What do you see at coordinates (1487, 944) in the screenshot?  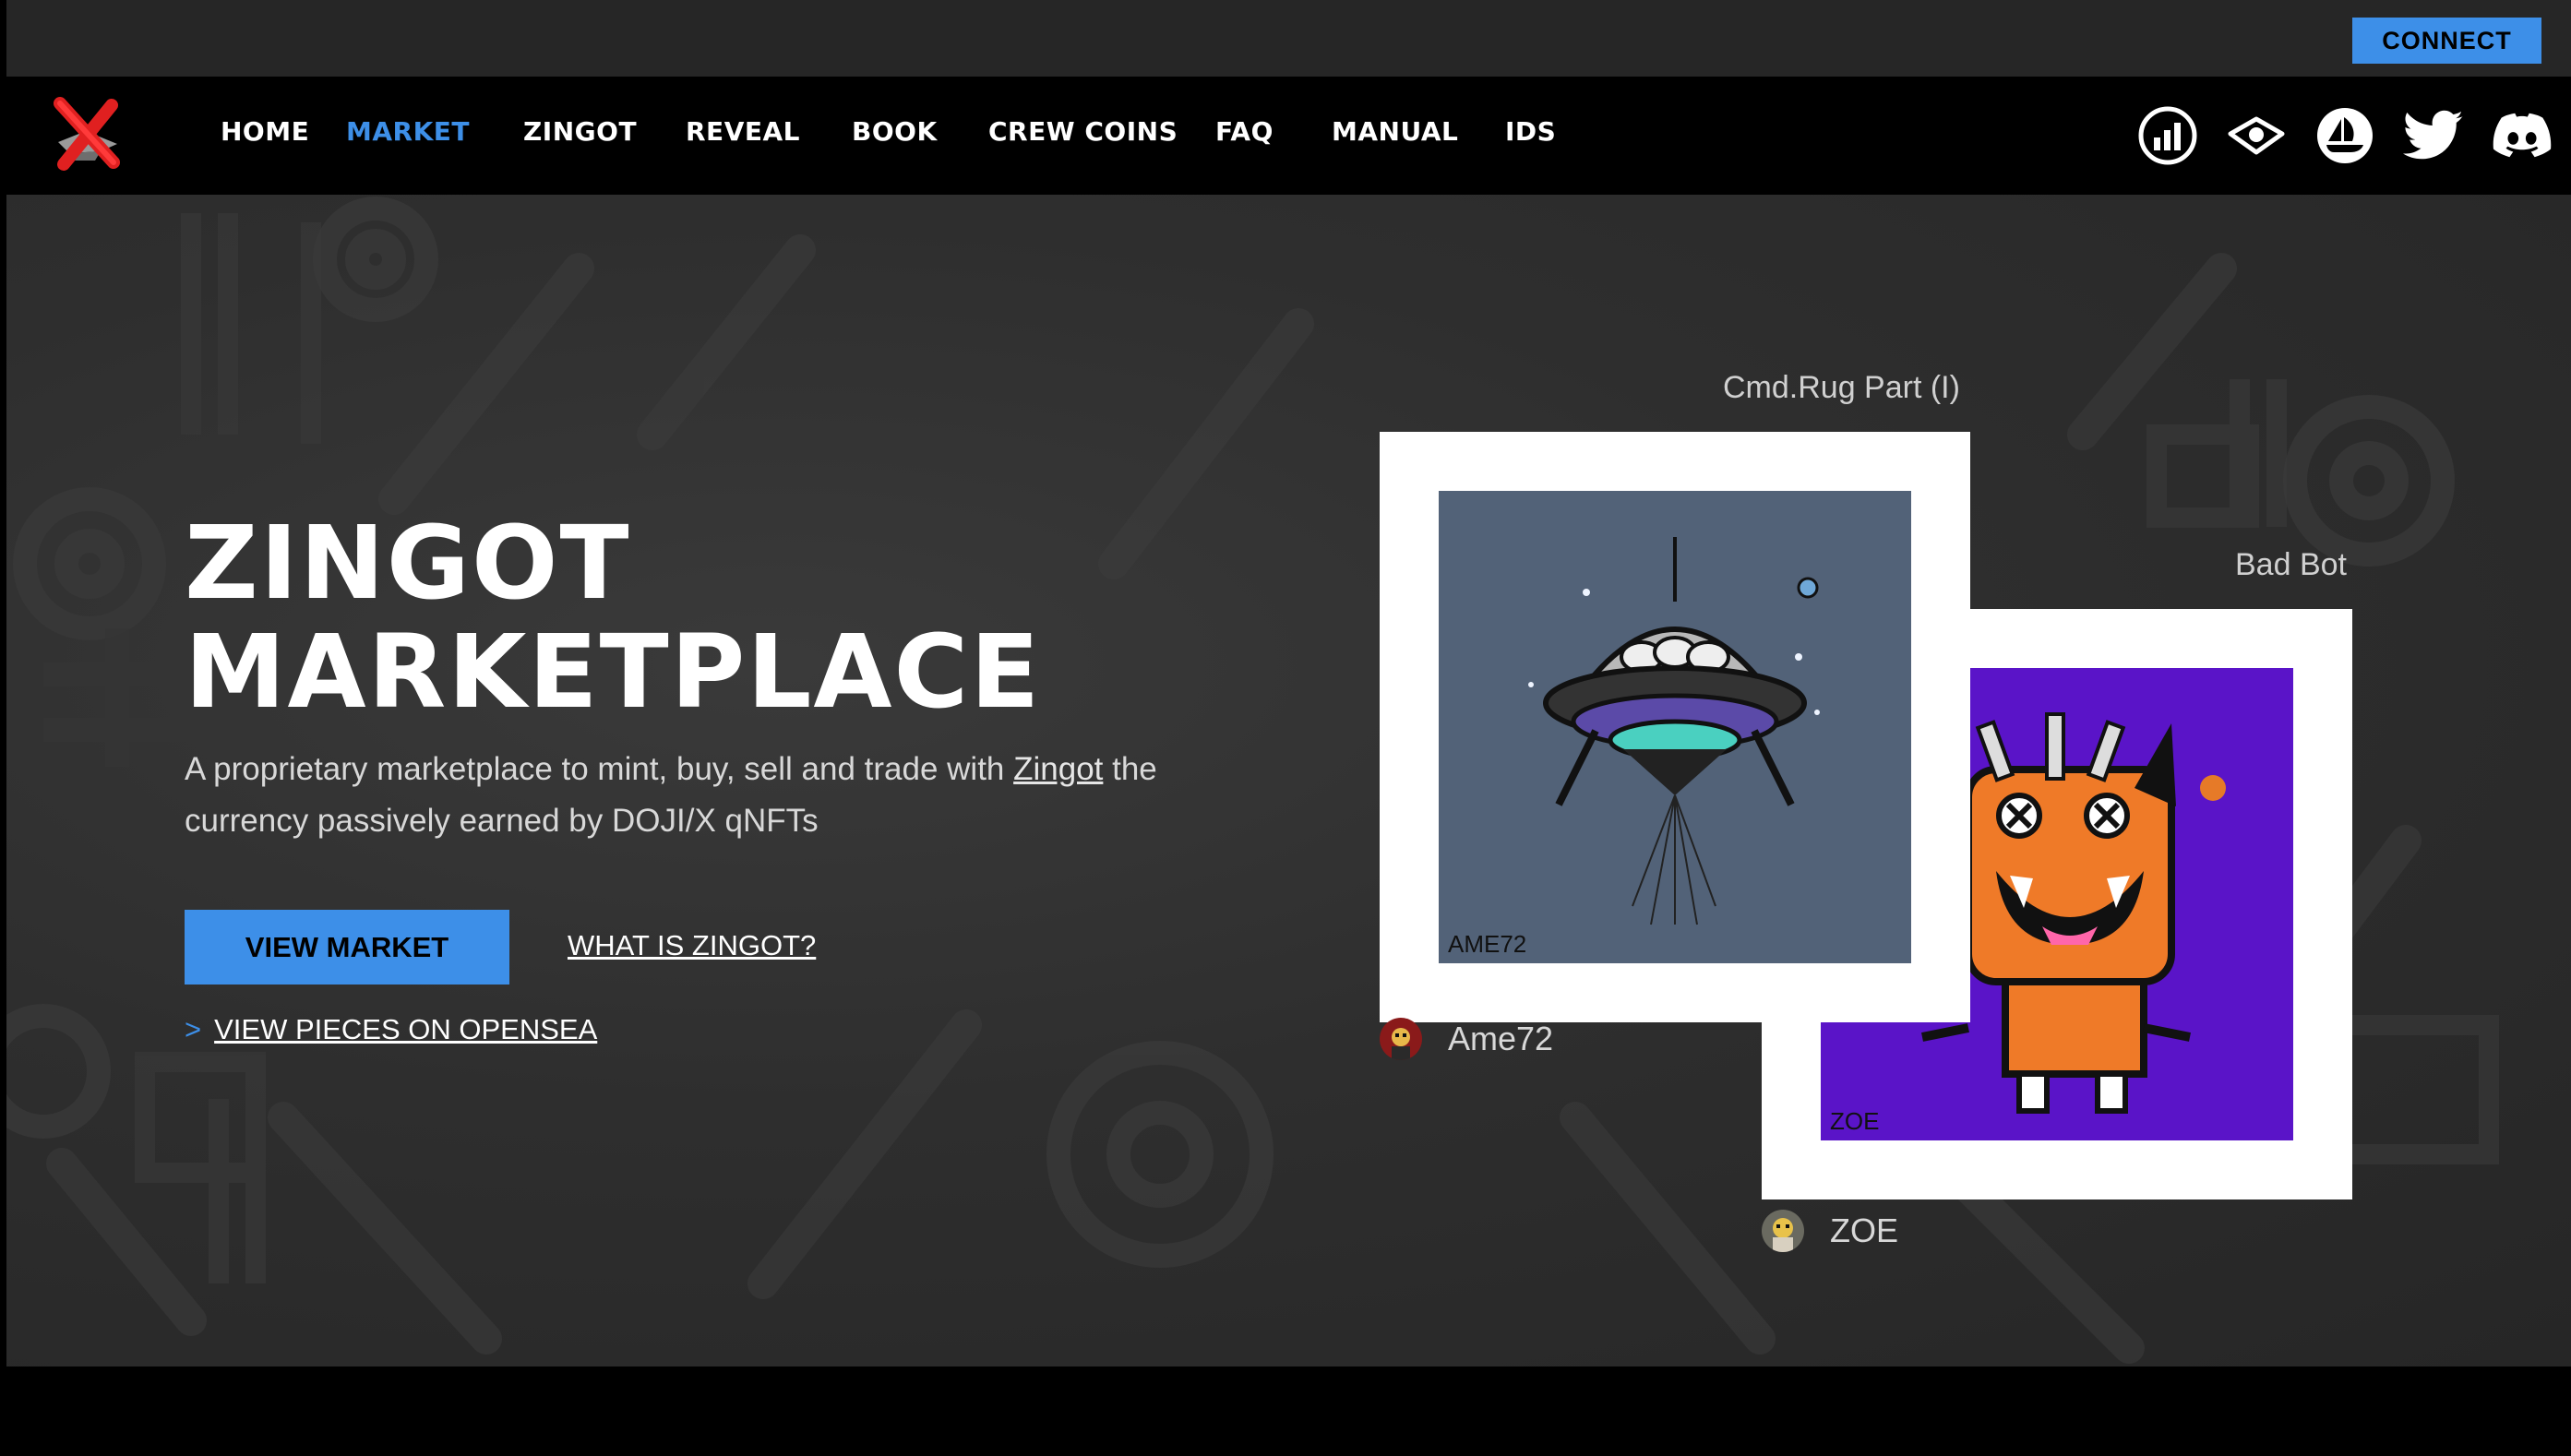 I see `svg-text: AME72` at bounding box center [1487, 944].